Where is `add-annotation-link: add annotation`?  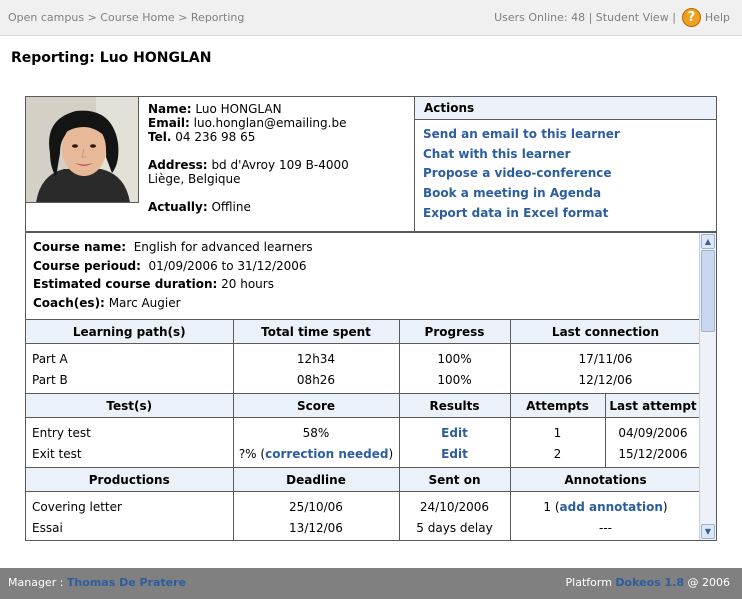
add-annotation-link: add annotation is located at coordinates (611, 507).